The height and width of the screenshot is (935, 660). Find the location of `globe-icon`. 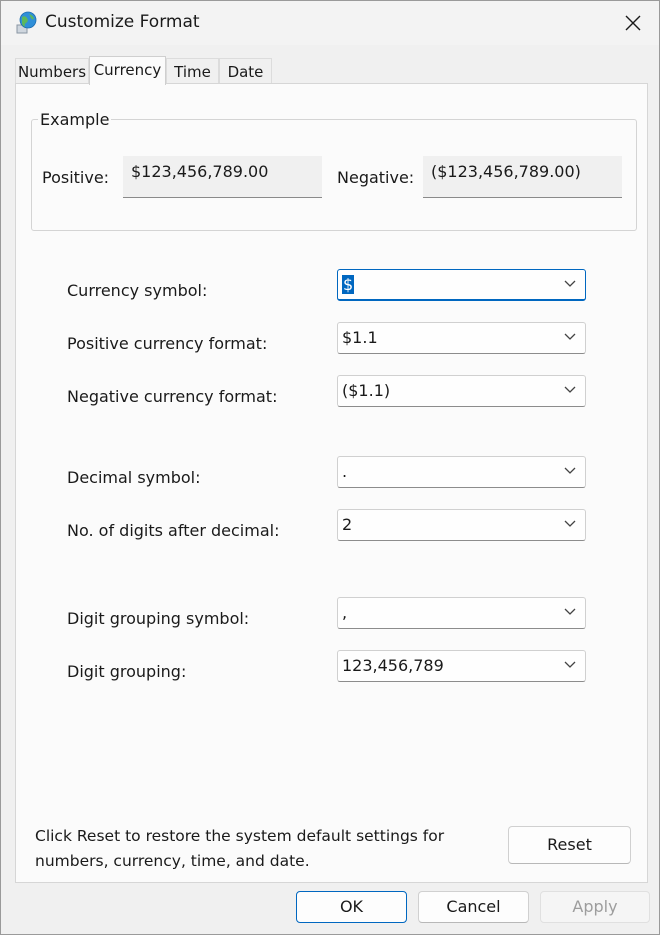

globe-icon is located at coordinates (26, 23).